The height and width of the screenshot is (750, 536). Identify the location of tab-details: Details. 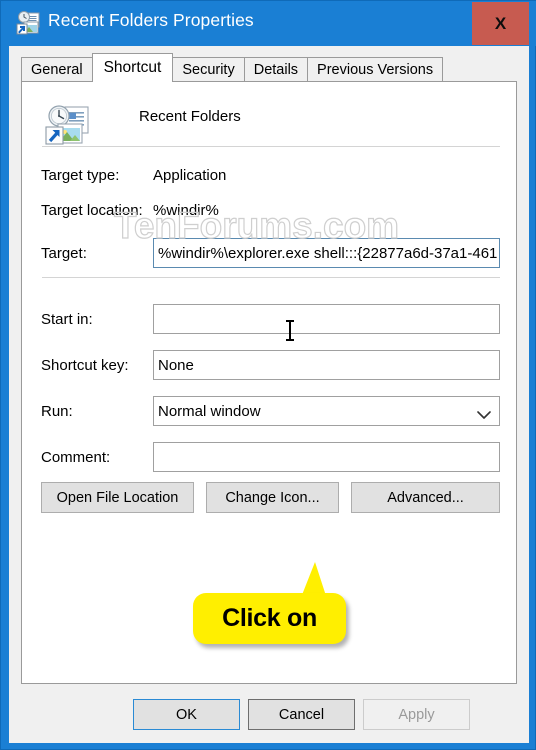
(276, 69).